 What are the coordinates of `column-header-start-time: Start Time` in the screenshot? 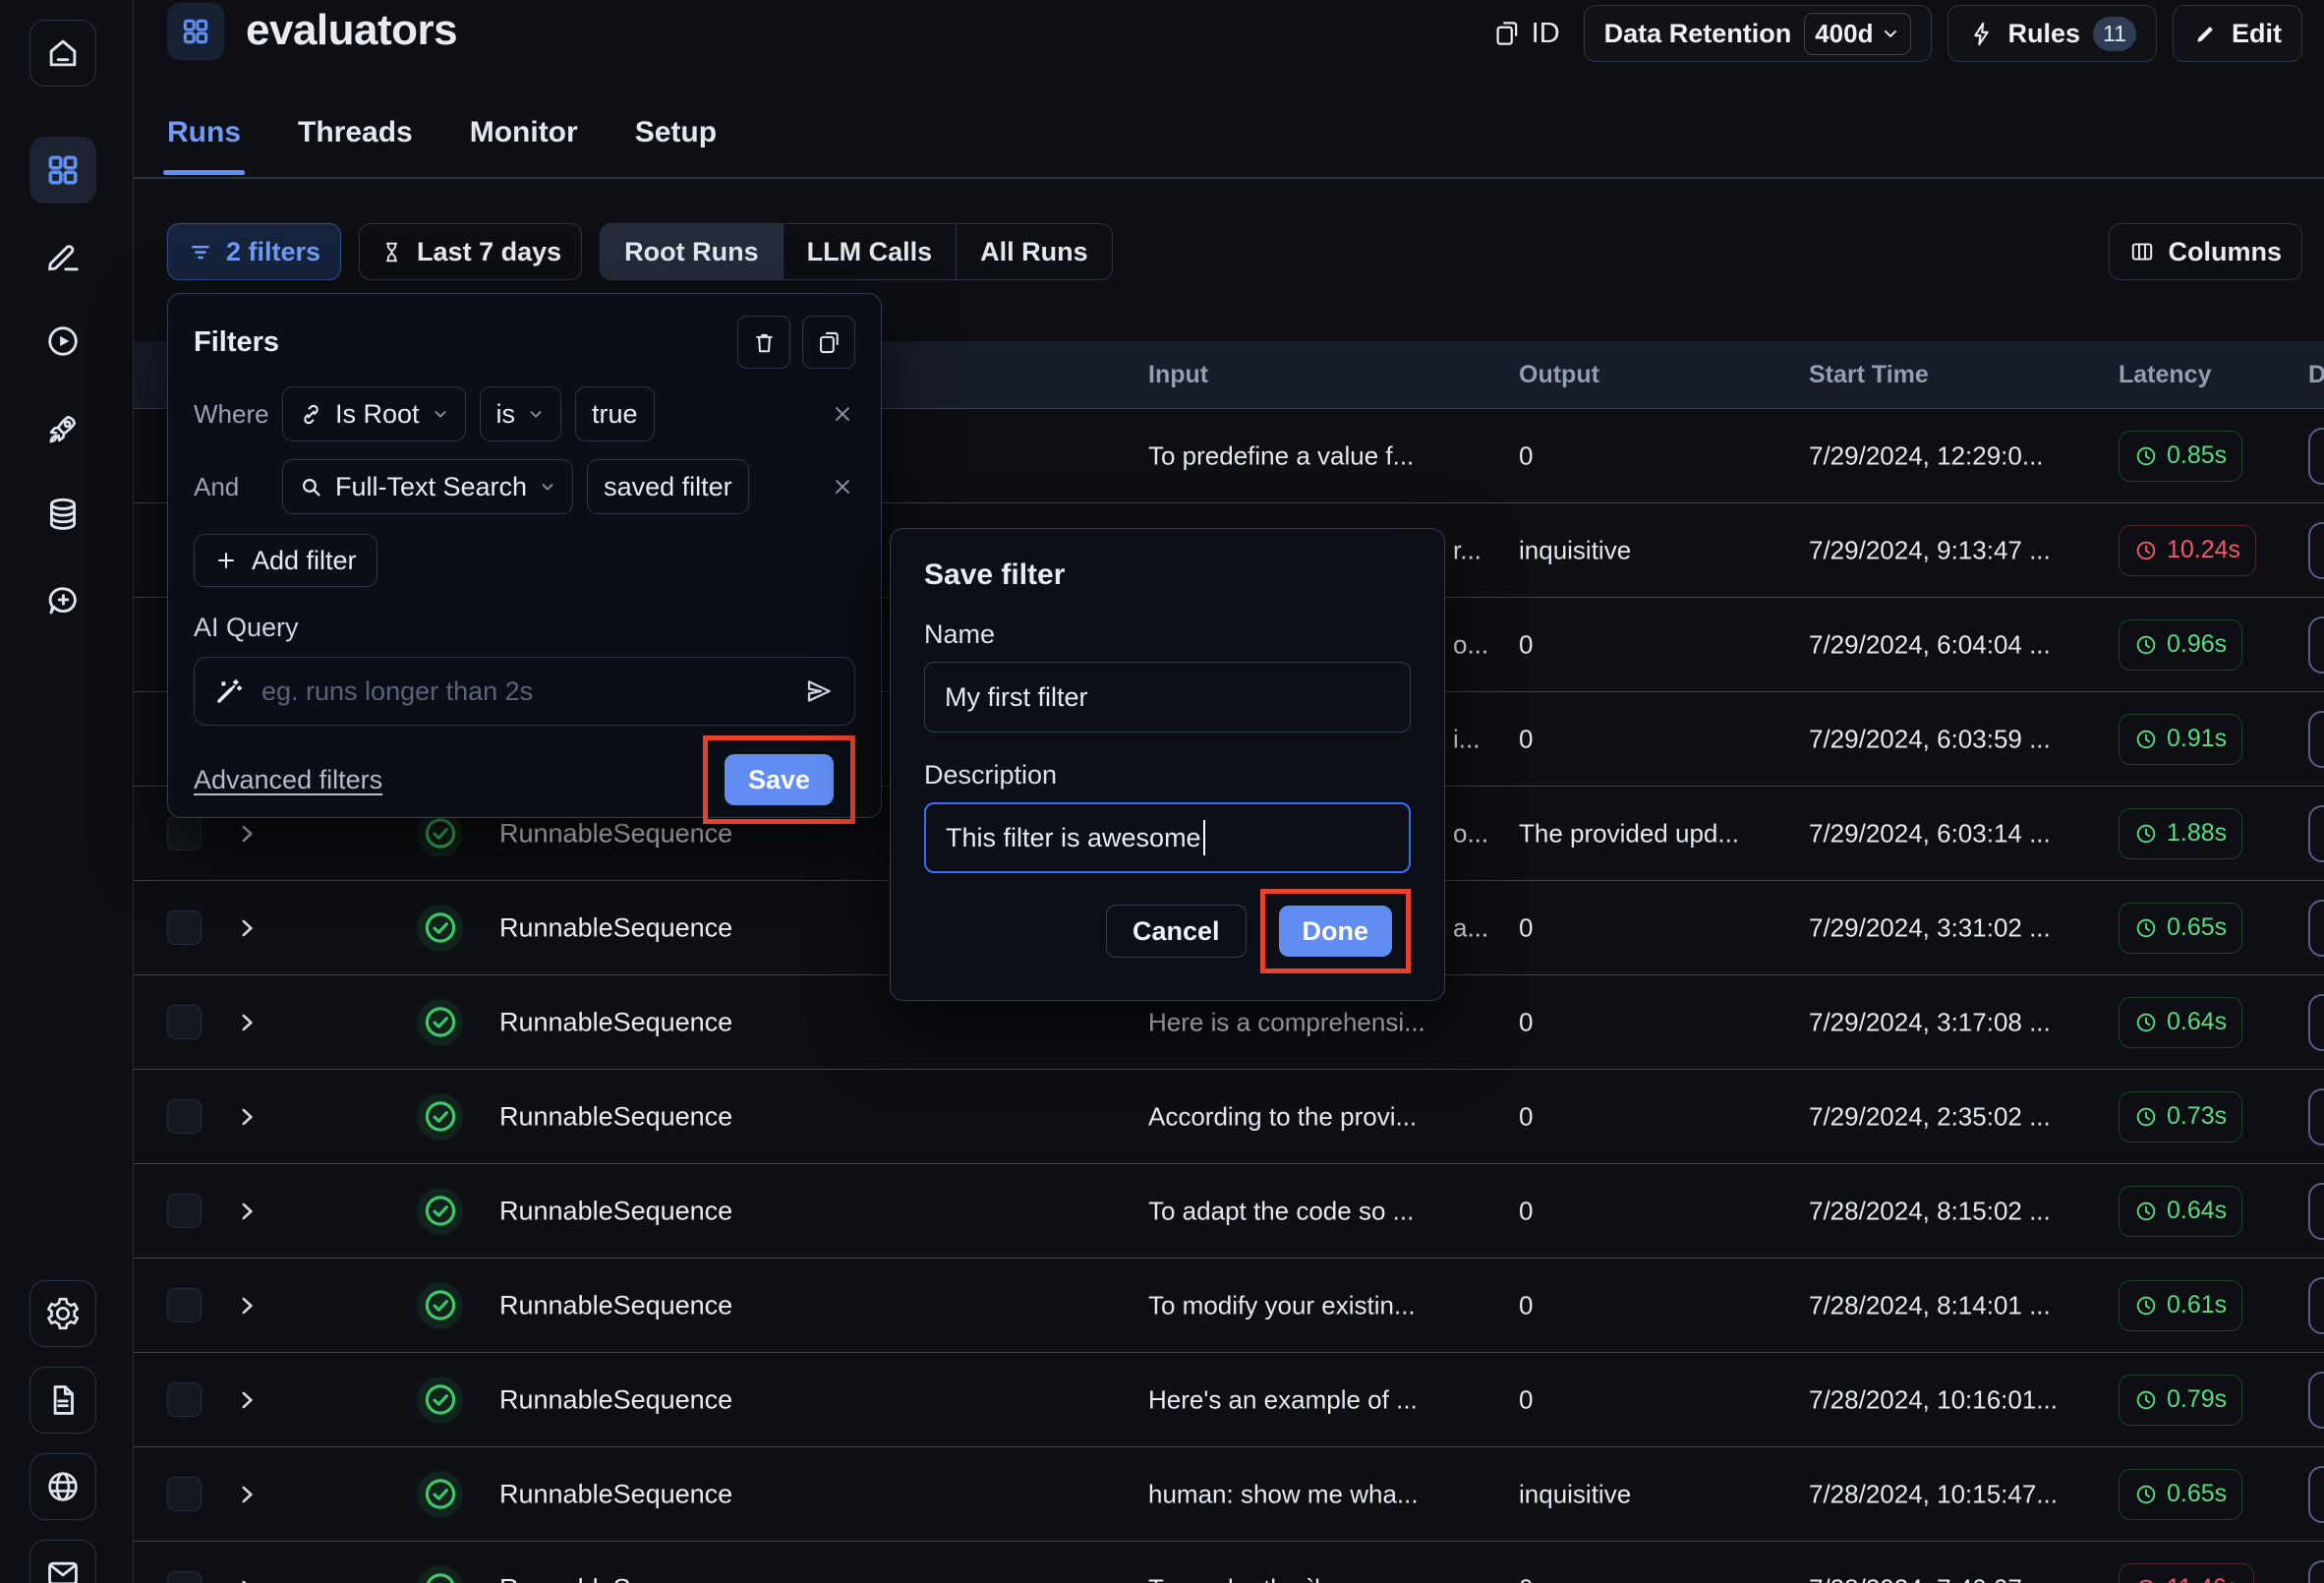 It's located at (1869, 375).